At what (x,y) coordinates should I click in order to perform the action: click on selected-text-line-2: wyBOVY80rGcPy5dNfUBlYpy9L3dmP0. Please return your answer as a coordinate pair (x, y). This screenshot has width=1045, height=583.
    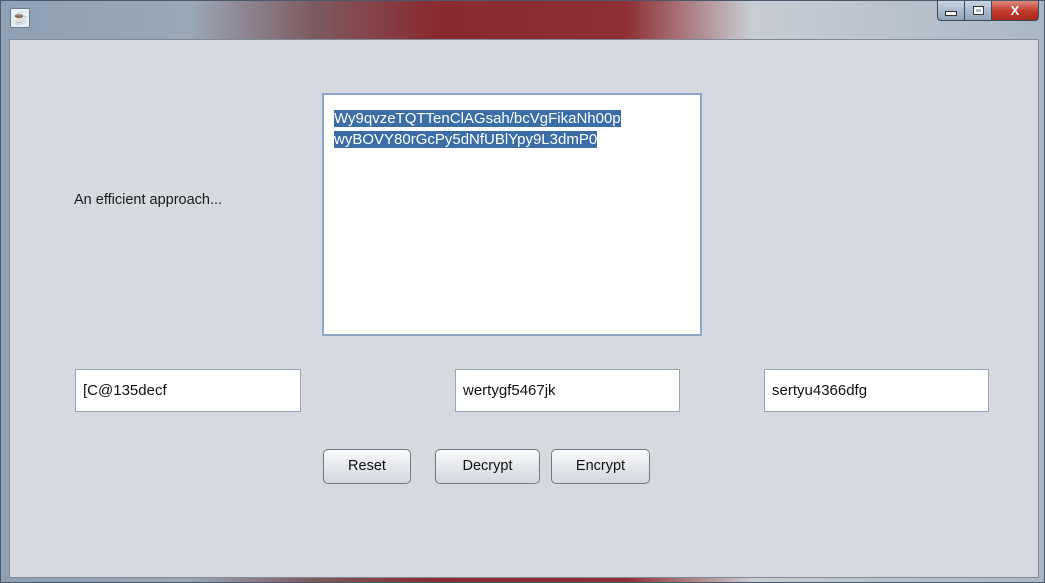
    Looking at the image, I should click on (466, 139).